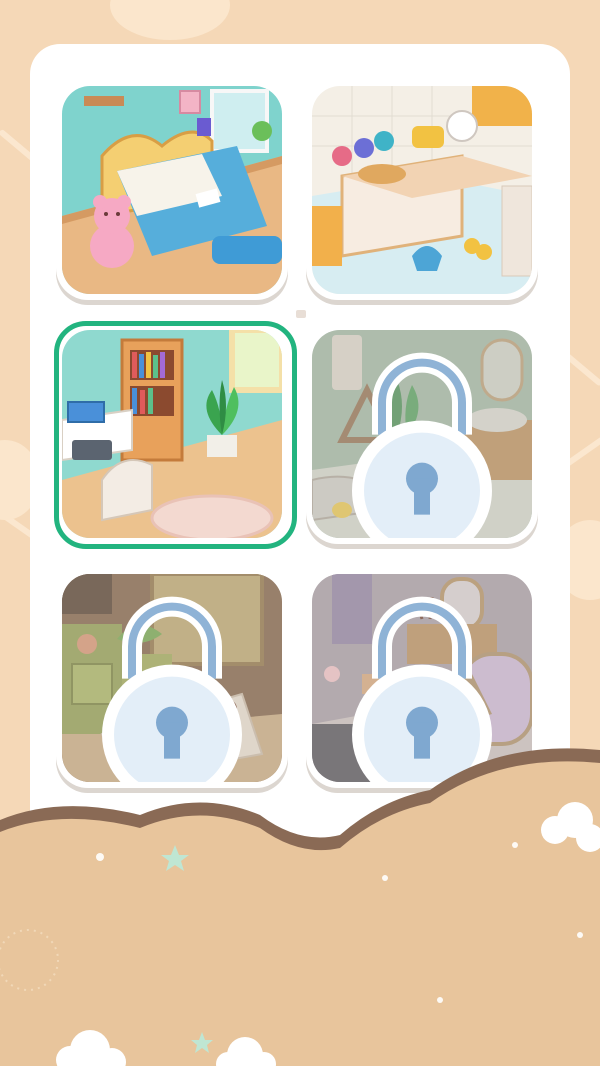 This screenshot has width=600, height=1066. I want to click on room-card-bathroom, so click(422, 434).